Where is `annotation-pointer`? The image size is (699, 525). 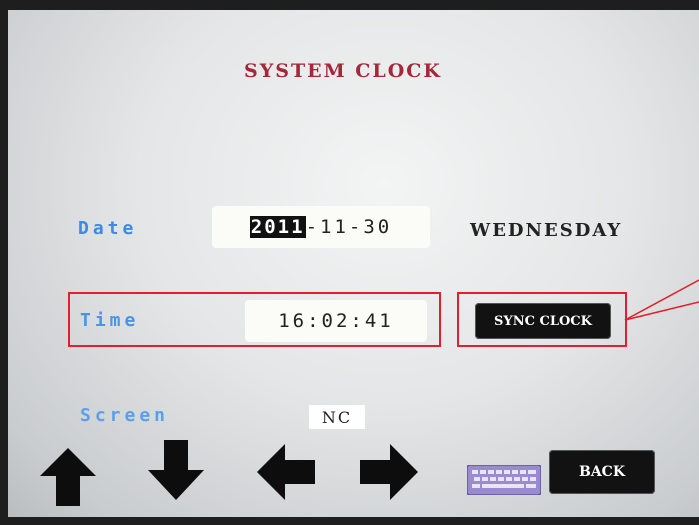 annotation-pointer is located at coordinates (661, 300).